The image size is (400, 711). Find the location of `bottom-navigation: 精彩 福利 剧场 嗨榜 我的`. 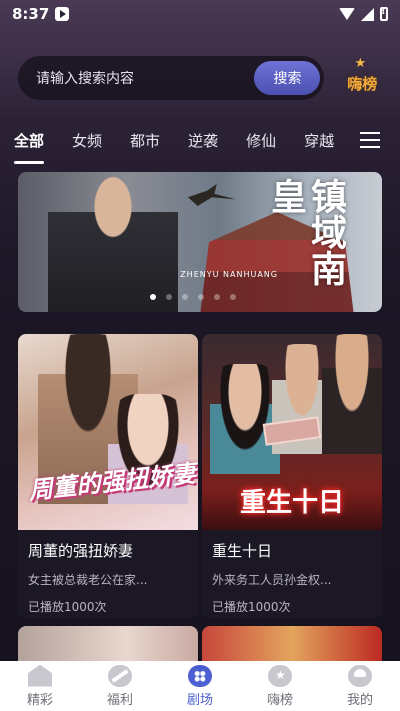

bottom-navigation: 精彩 福利 剧场 嗨榜 我的 is located at coordinates (200, 686).